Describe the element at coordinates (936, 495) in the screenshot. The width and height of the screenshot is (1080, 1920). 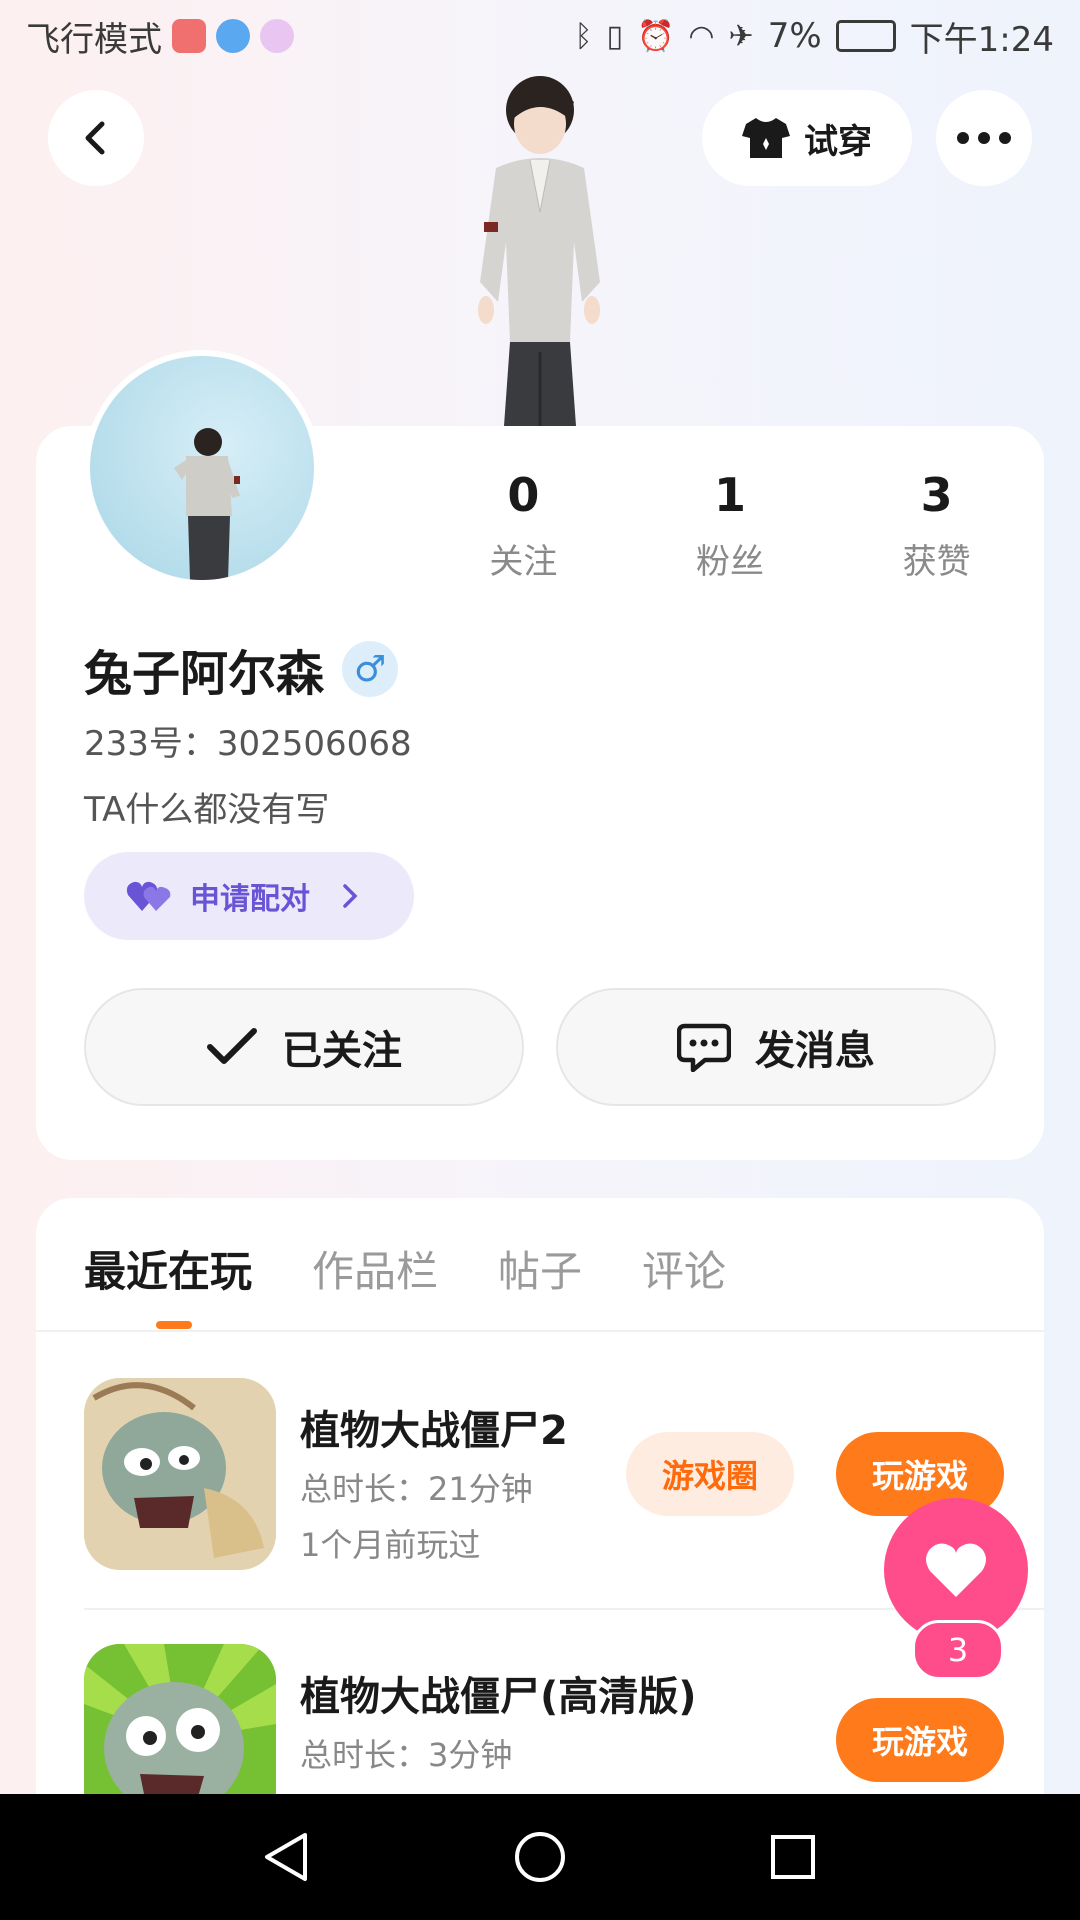
I see `stat-likes-value: 3` at that location.